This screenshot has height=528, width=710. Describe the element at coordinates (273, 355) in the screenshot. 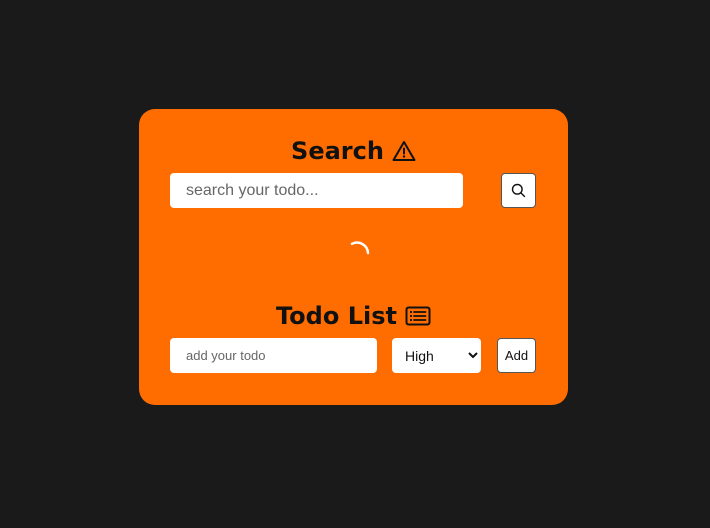

I see `todo-input` at that location.